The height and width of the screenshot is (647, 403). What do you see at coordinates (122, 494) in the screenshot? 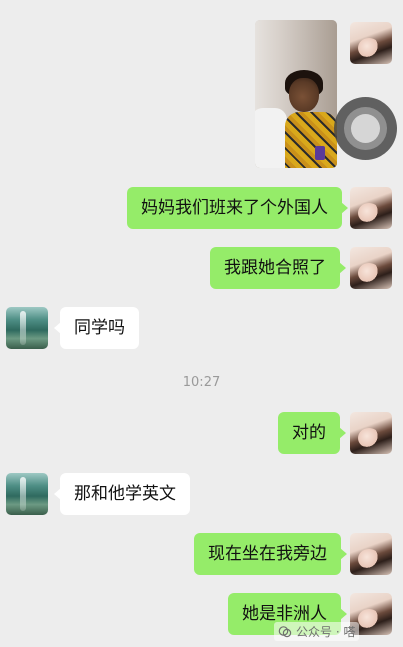
I see `friend-message-bubble: 那和他学英文` at bounding box center [122, 494].